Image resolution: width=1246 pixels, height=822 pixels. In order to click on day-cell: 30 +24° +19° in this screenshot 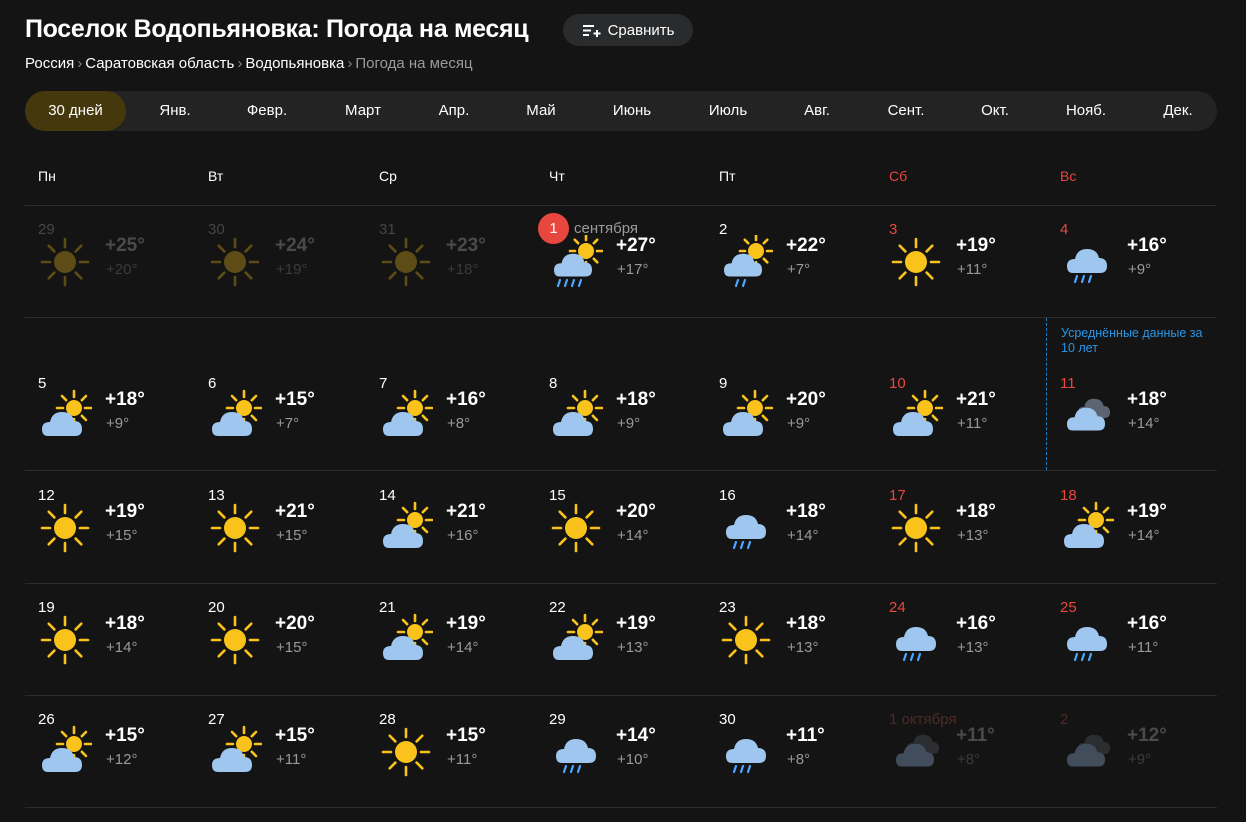, I will do `click(280, 261)`.